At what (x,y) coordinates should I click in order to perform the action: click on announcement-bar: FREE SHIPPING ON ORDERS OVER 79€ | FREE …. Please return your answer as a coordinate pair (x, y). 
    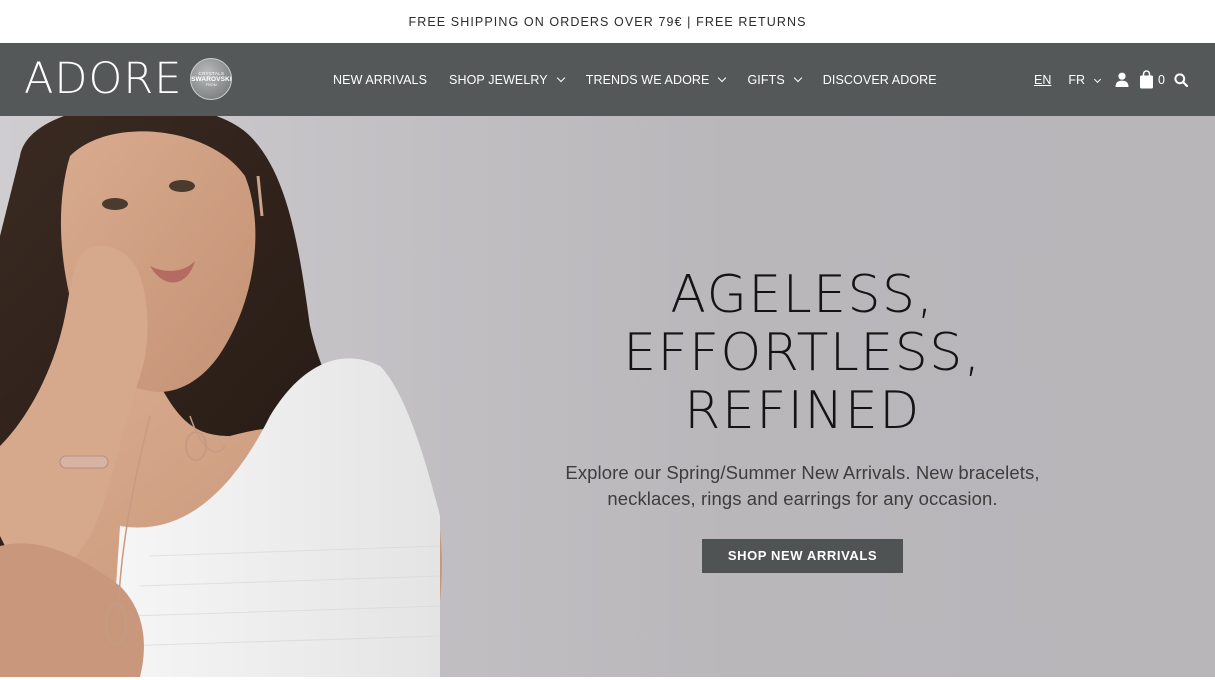
    Looking at the image, I should click on (607, 21).